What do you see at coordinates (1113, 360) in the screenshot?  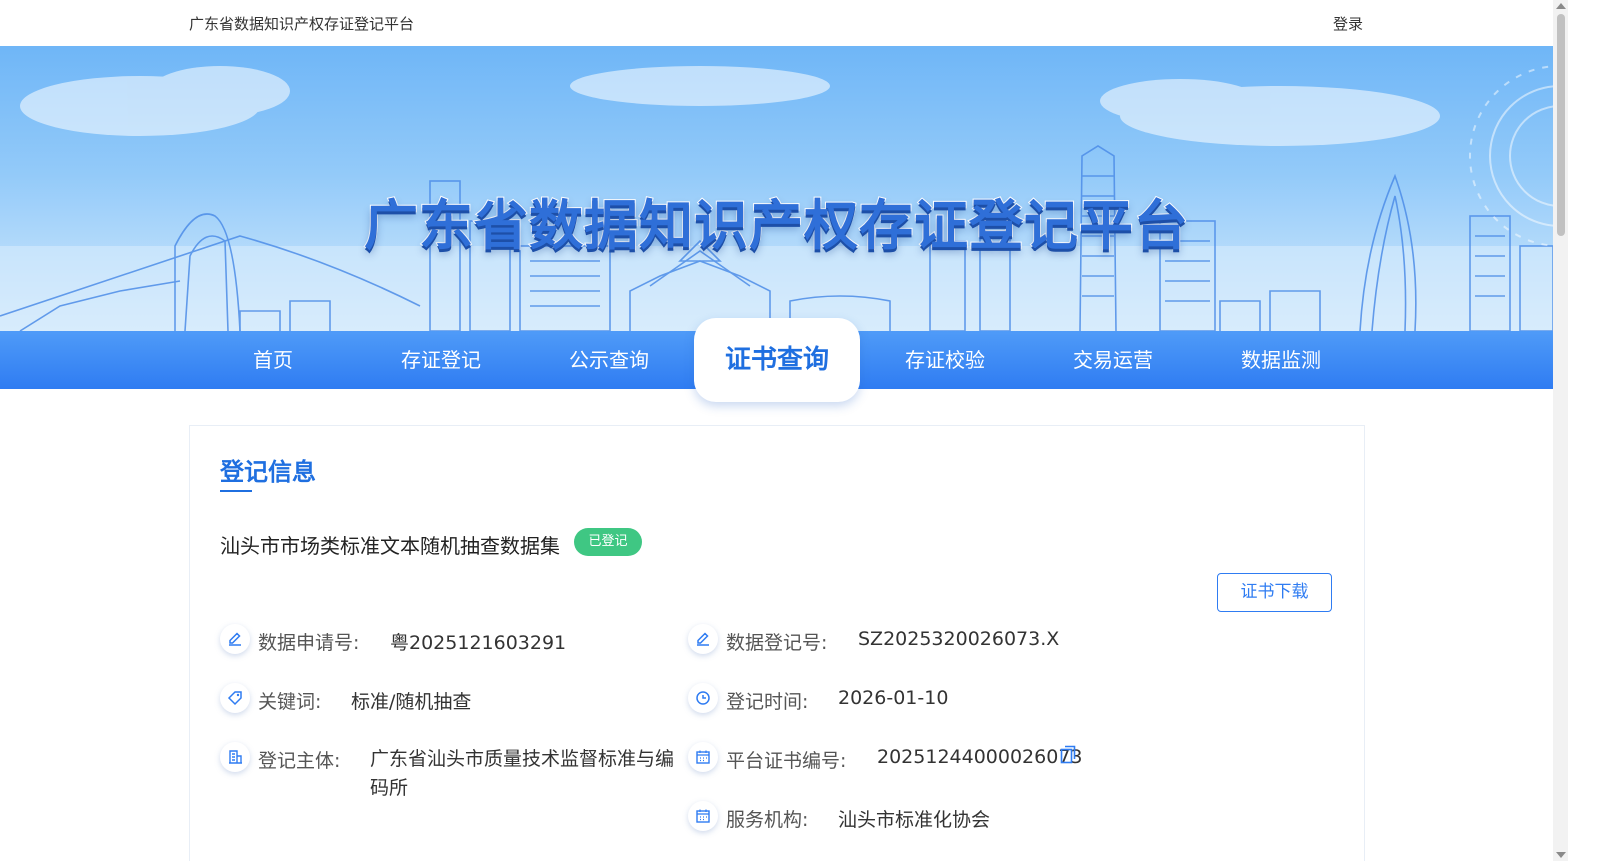 I see `nav-trading: 交易运营` at bounding box center [1113, 360].